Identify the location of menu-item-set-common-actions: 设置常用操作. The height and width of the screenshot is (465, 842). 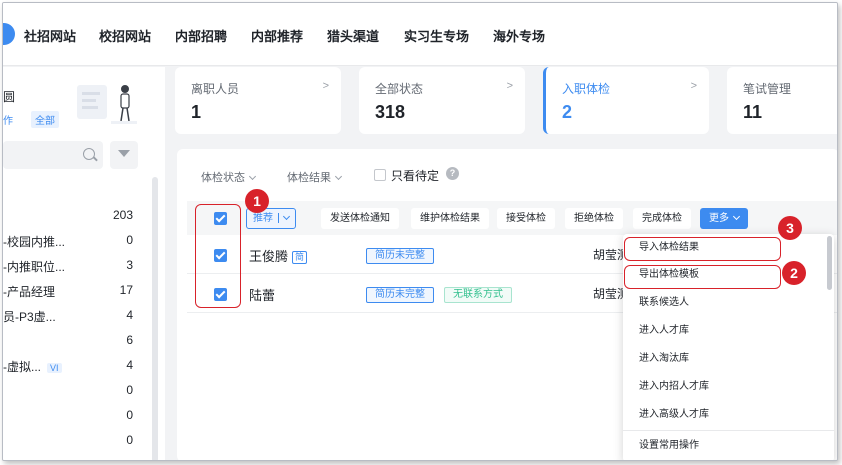
(723, 445).